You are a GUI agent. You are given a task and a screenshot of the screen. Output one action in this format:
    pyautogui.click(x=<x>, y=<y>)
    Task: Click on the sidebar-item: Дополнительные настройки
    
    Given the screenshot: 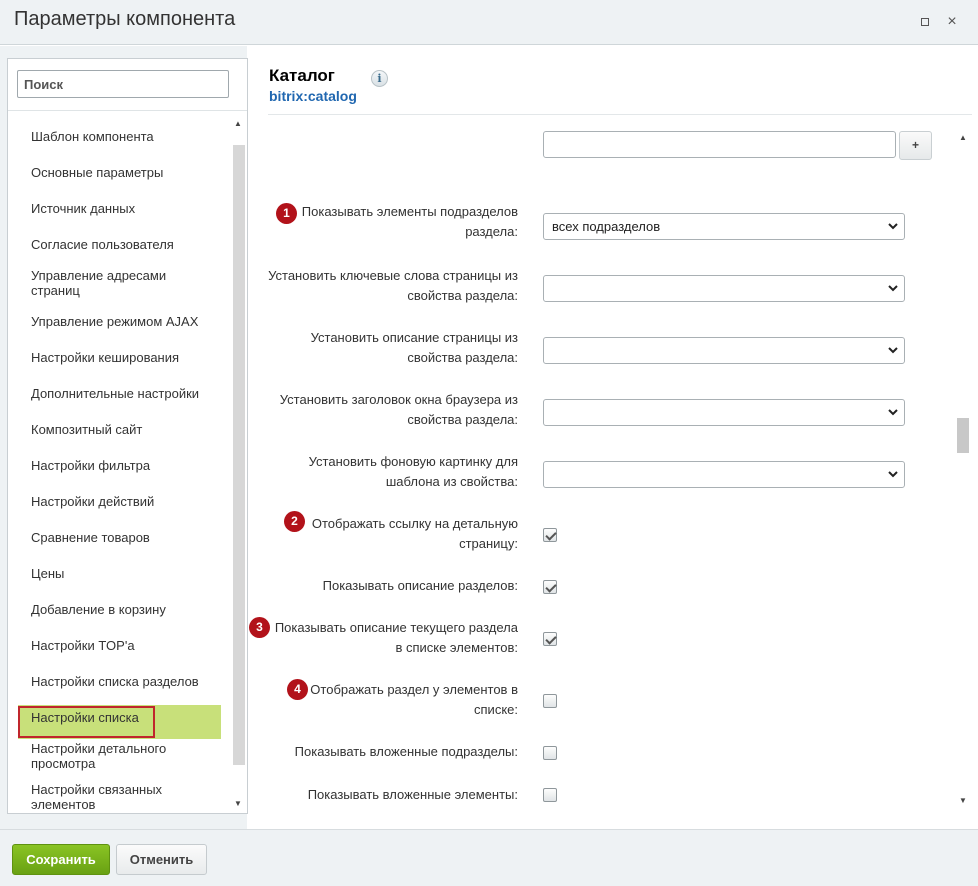 What is the action you would take?
    pyautogui.click(x=121, y=393)
    